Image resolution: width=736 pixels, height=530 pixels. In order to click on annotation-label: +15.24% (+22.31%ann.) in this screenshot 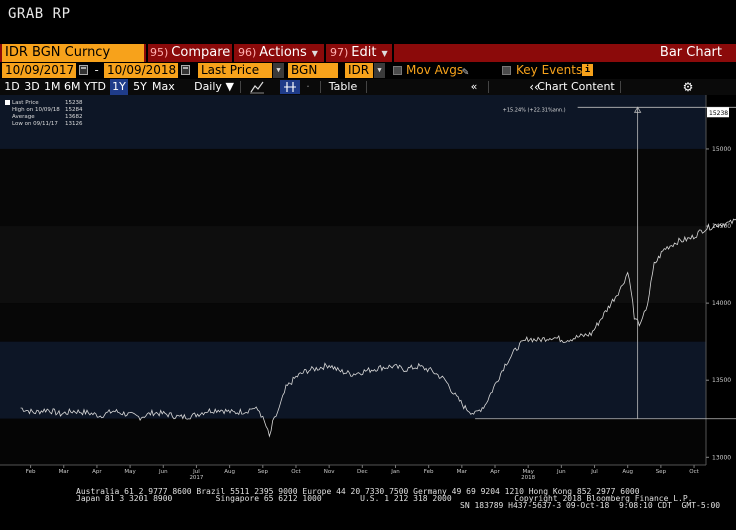, I will do `click(534, 110)`.